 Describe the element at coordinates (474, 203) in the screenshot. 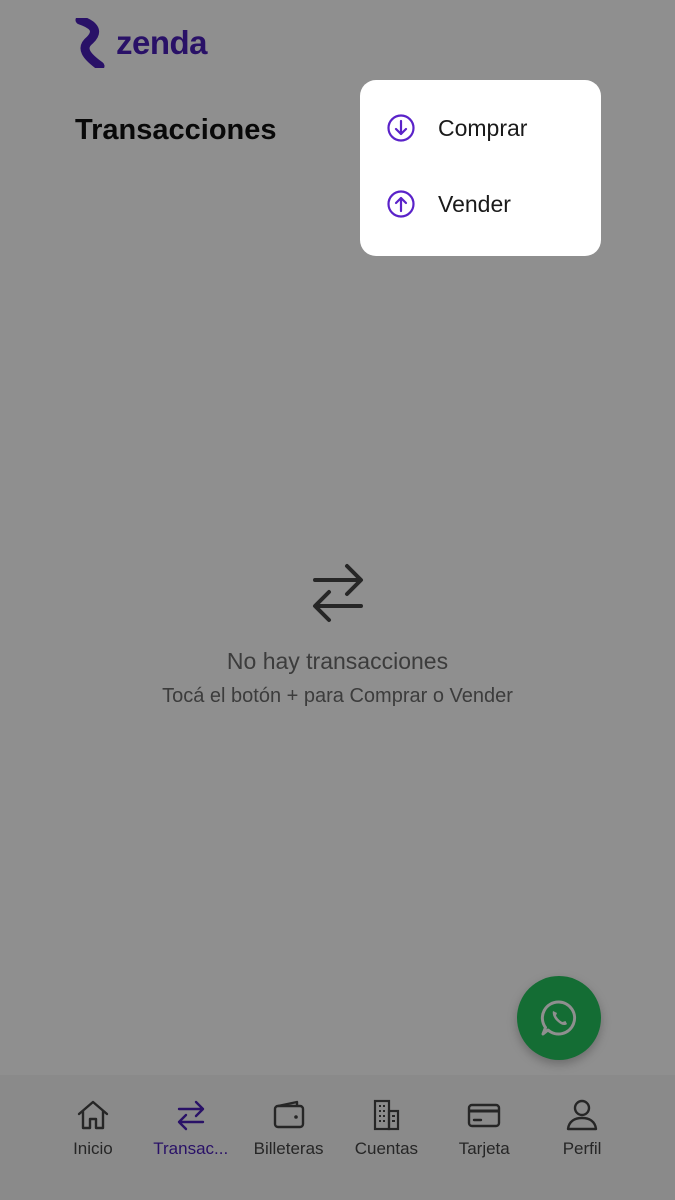

I see `menu-item-label: Vender` at that location.